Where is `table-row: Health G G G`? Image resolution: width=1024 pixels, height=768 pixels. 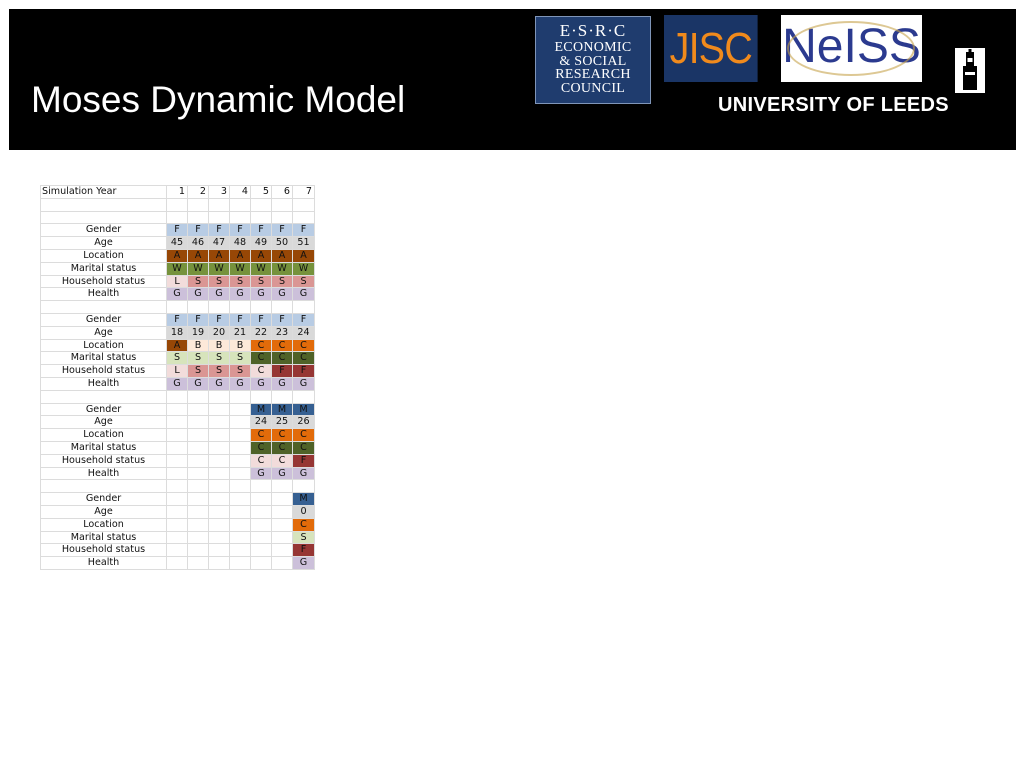
table-row: Health G G G is located at coordinates (177, 473).